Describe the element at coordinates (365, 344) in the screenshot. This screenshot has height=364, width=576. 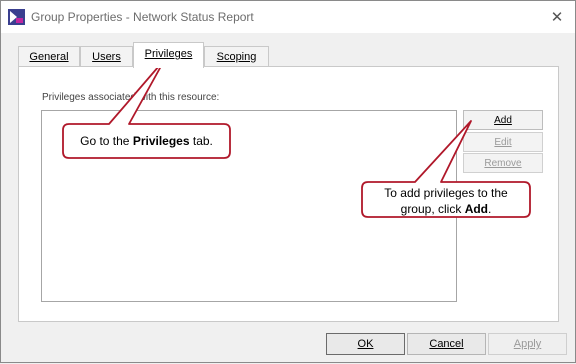
I see `ok-button: OK` at that location.